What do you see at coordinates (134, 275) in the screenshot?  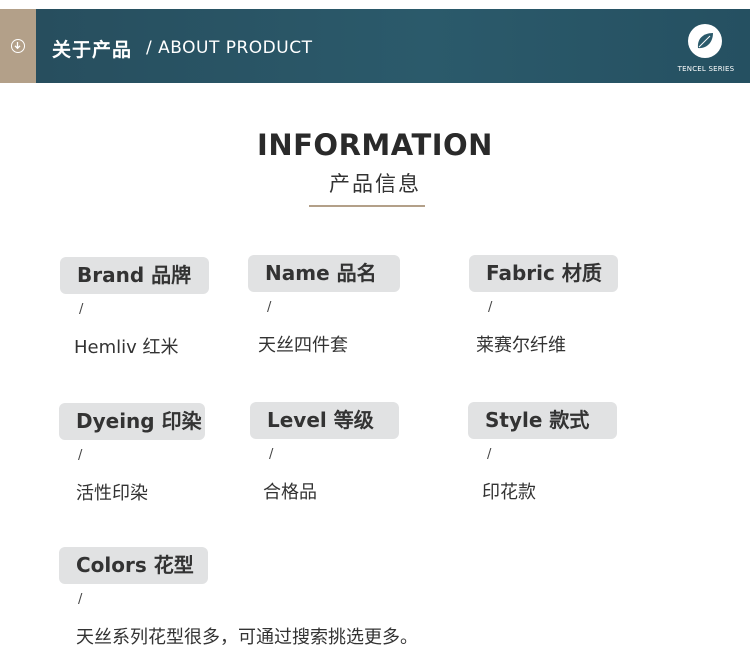 I see `info-label: Brand 品牌` at bounding box center [134, 275].